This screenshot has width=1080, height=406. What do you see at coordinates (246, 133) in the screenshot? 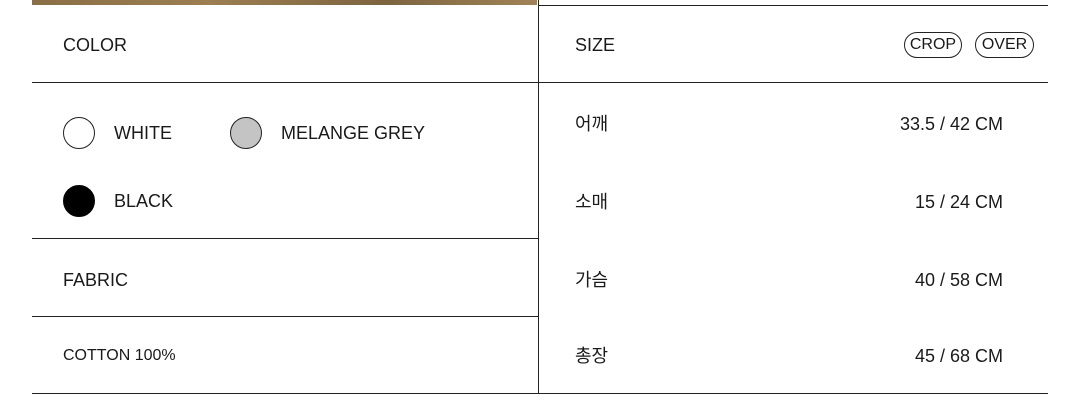
I see `swatch-melange-grey-icon` at bounding box center [246, 133].